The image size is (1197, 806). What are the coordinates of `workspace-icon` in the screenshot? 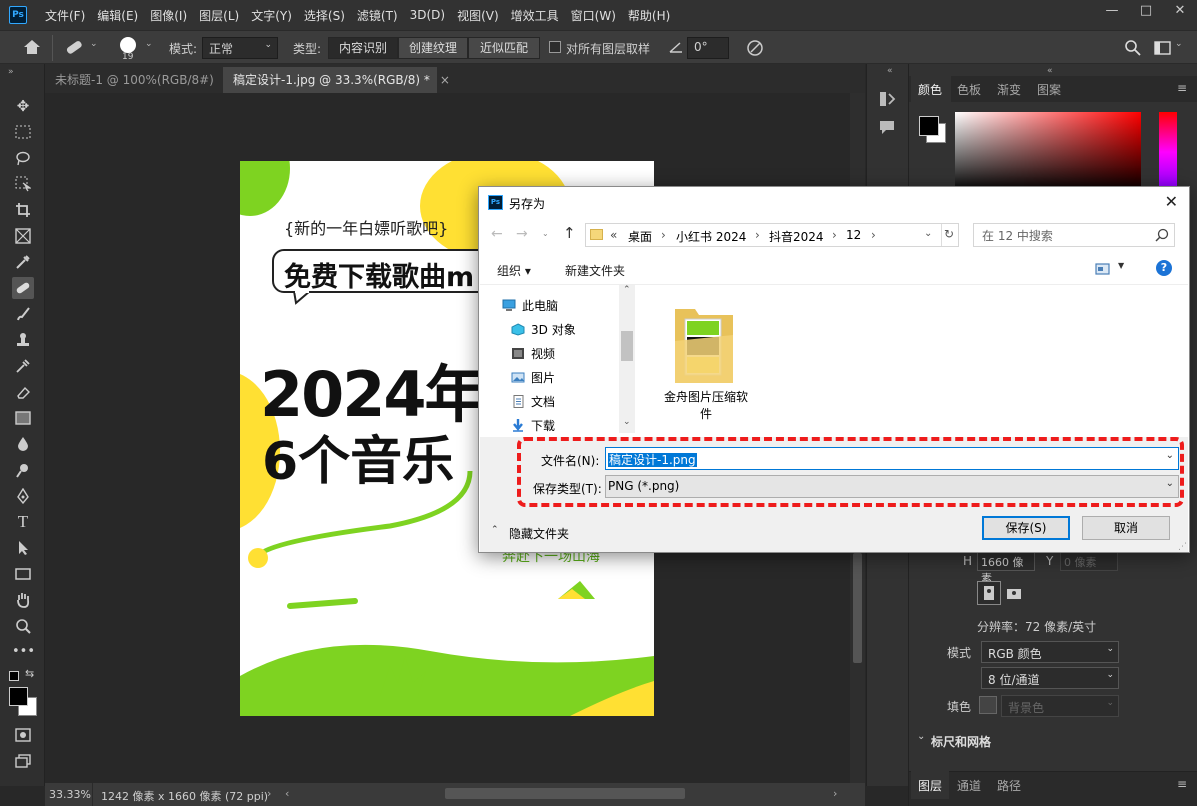 It's located at (1163, 48).